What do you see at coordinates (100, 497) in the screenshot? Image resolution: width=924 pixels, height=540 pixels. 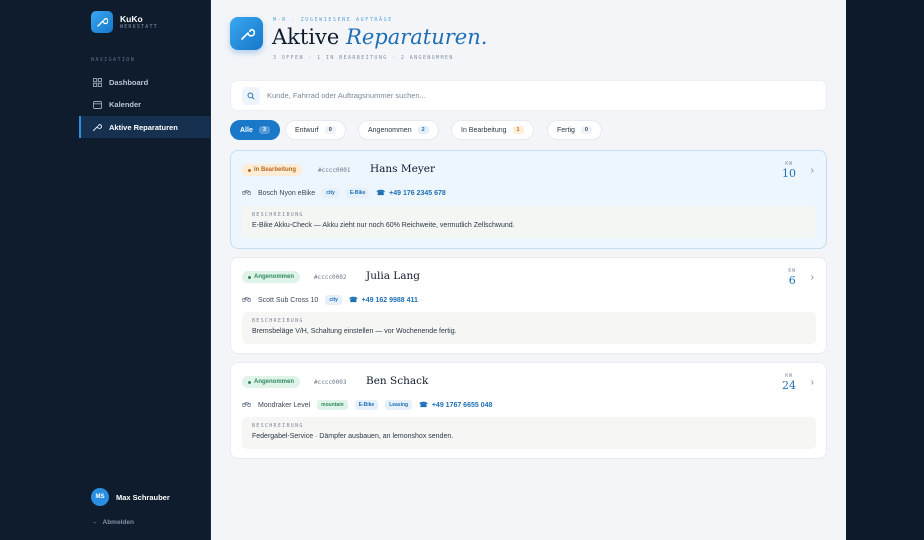 I see `avatar: MS` at bounding box center [100, 497].